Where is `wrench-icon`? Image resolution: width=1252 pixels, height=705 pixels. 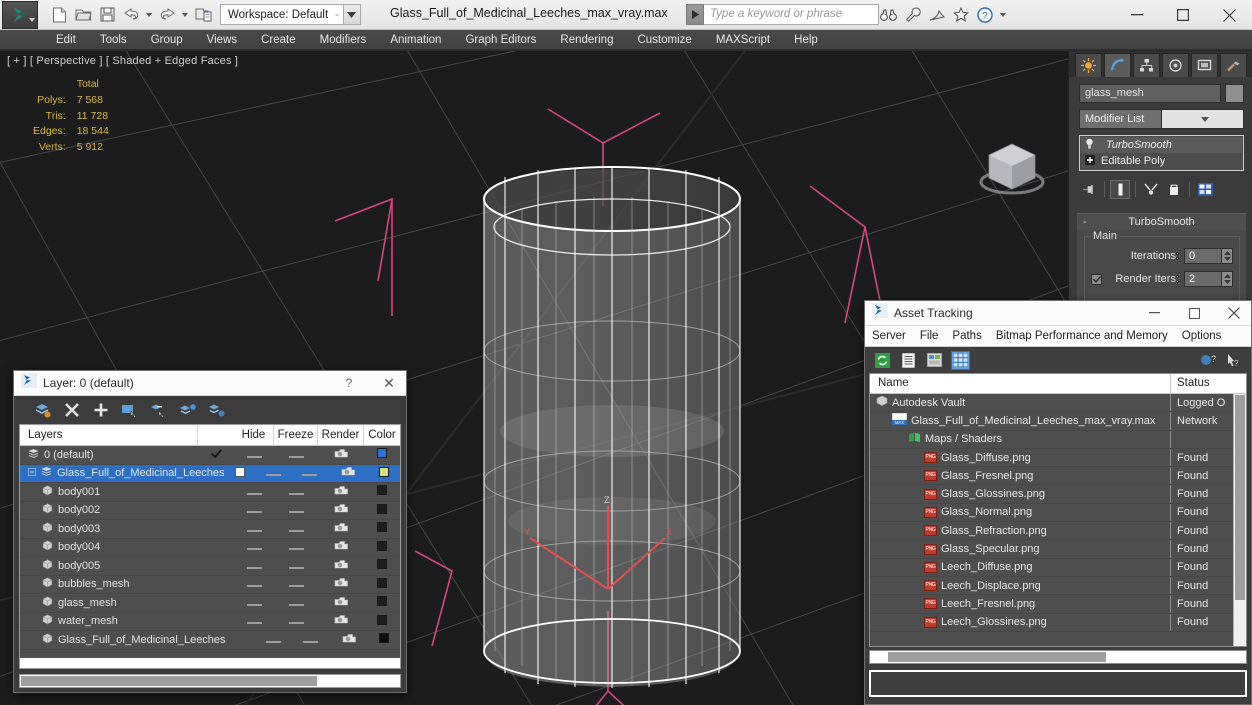 wrench-icon is located at coordinates (912, 14).